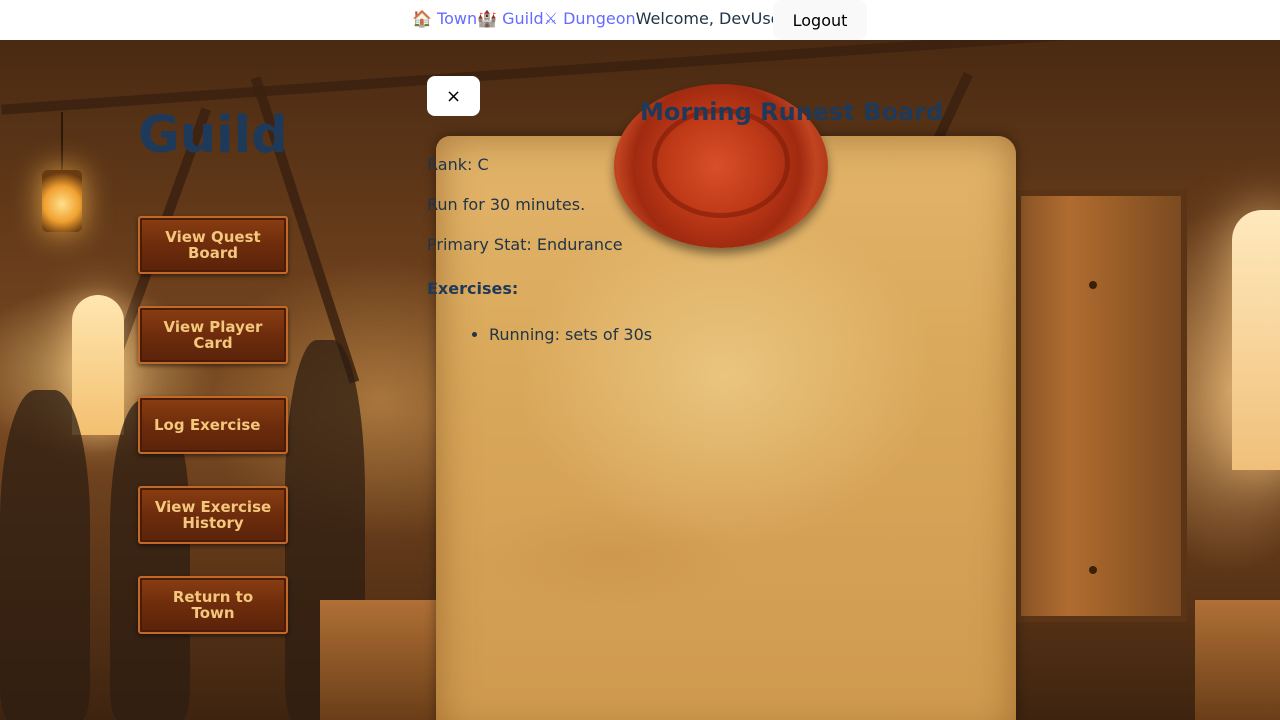  Describe the element at coordinates (213, 605) in the screenshot. I see `return-to-town-button: Return to Town` at that location.